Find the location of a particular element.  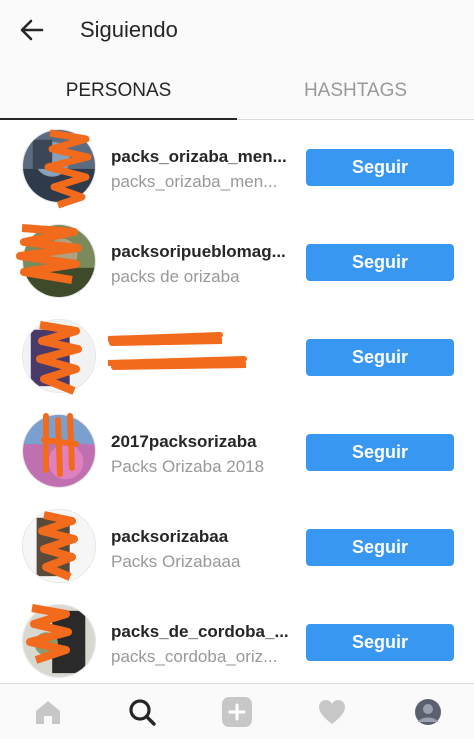

tab-hashtags: HASHTAGS is located at coordinates (355, 91).